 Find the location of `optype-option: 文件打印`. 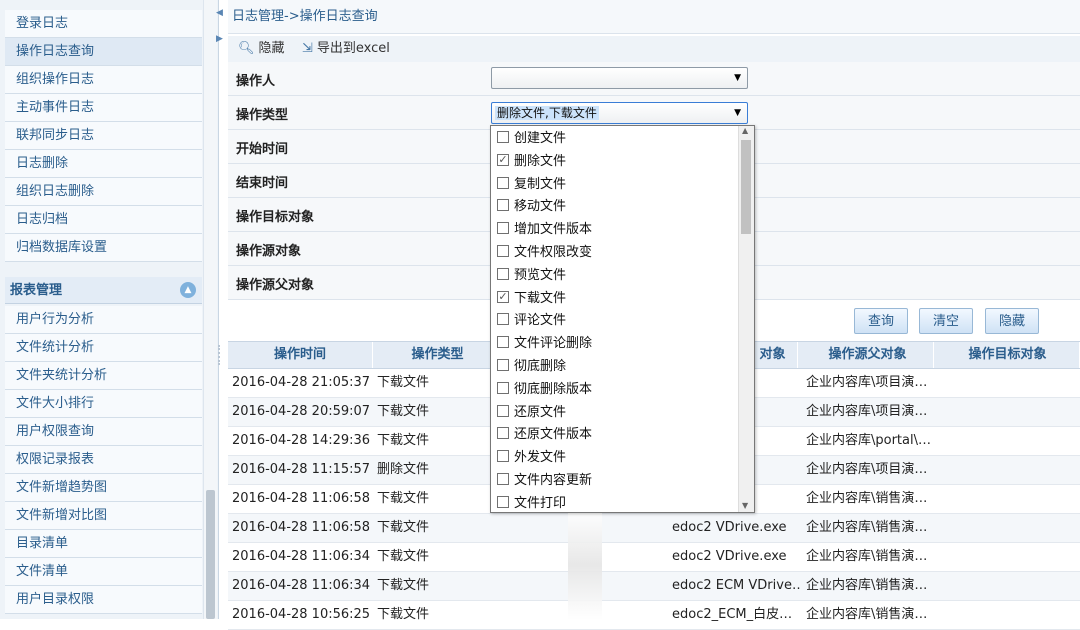

optype-option: 文件打印 is located at coordinates (614, 502).